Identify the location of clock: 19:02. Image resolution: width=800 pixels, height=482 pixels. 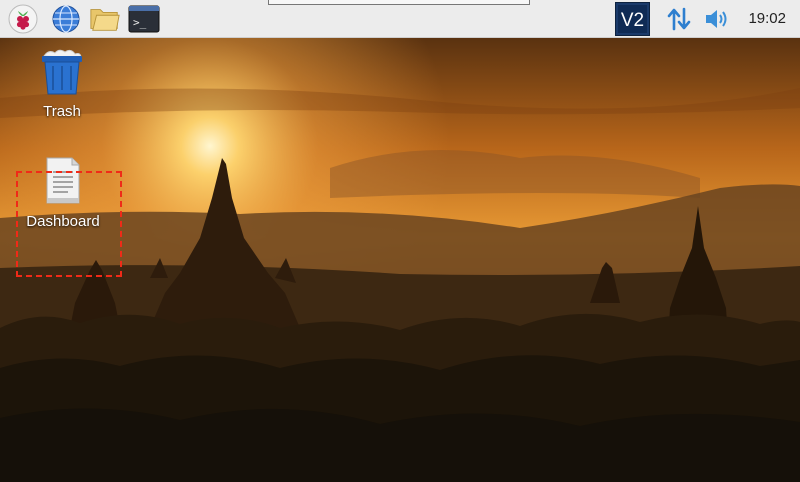
(767, 18).